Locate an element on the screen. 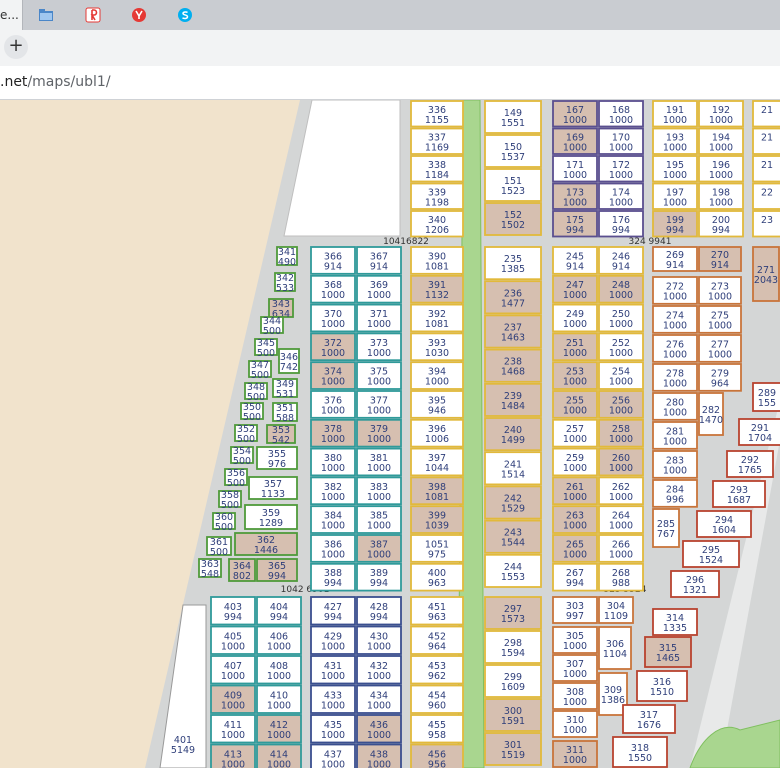 The width and height of the screenshot is (780, 768). land-plot: 367914 is located at coordinates (379, 260).